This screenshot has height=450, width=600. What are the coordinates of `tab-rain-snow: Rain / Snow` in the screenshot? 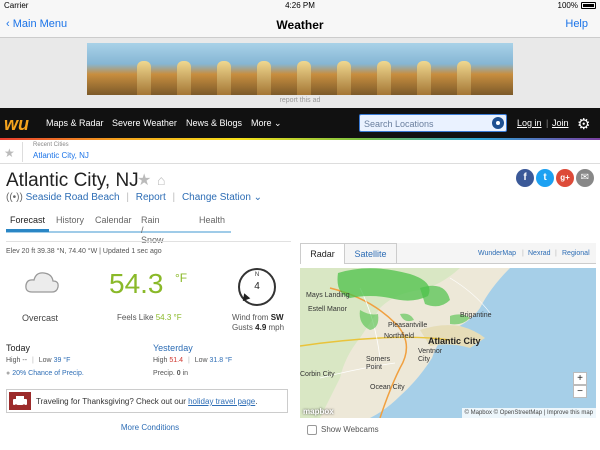 It's located at (152, 229).